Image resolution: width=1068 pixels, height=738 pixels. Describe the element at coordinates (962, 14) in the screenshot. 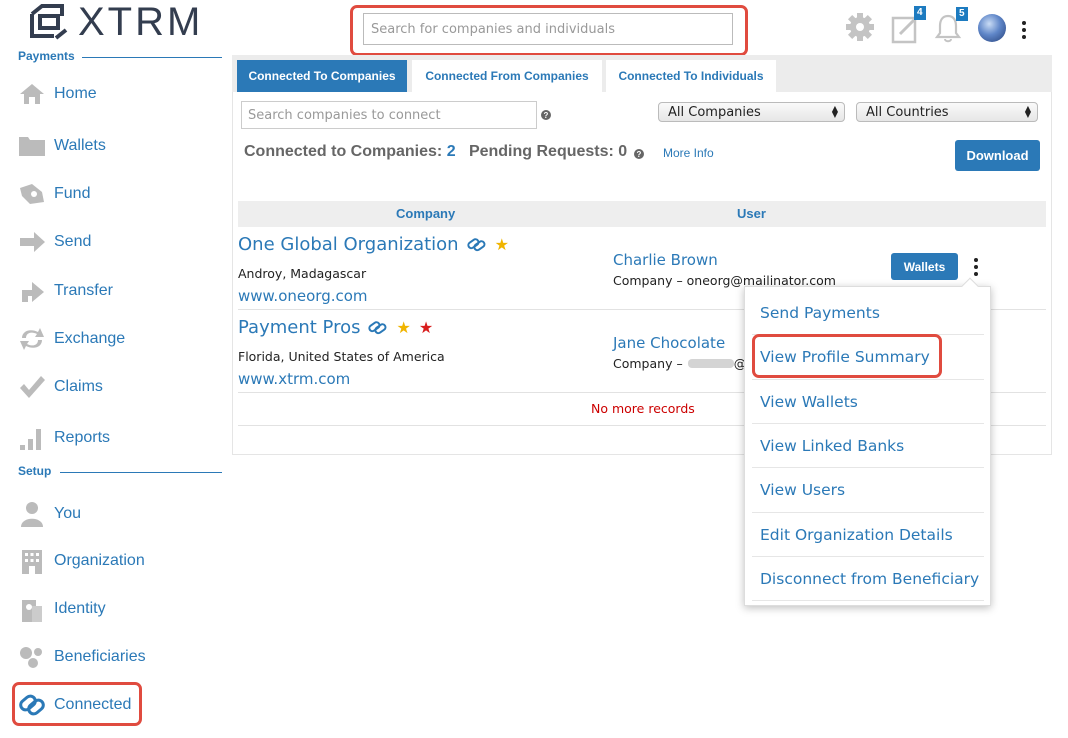

I see `notifications-badge: 5` at that location.